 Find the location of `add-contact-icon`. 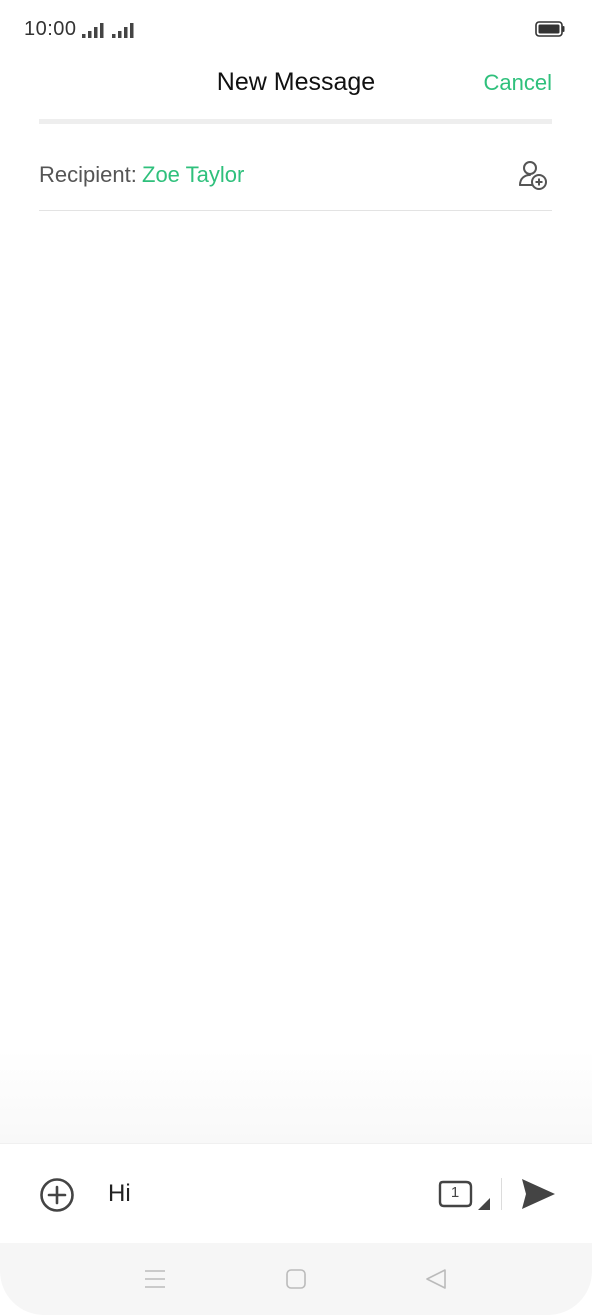

add-contact-icon is located at coordinates (533, 175).